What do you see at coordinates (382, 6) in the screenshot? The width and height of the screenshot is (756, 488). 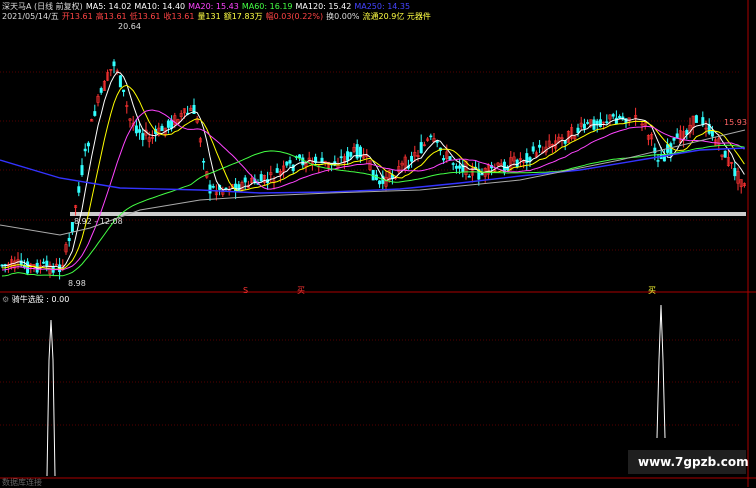 I see `header-field: MA250: 14.35` at bounding box center [382, 6].